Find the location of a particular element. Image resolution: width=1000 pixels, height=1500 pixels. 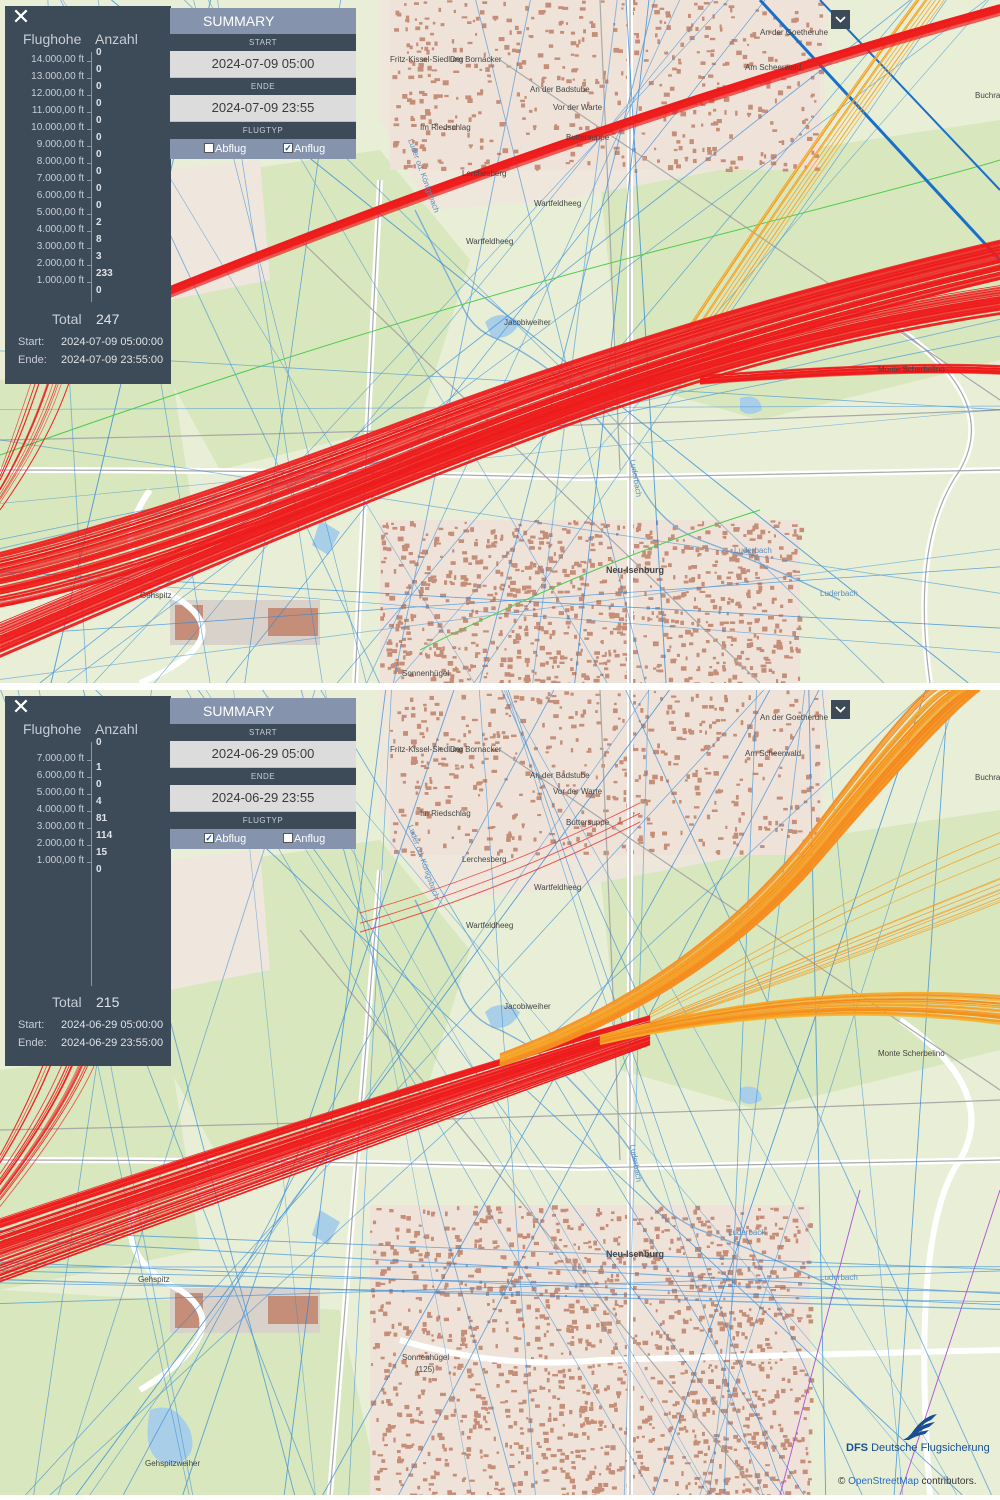

openstreetmap-link: OpenStreetMap is located at coordinates (883, 1481).